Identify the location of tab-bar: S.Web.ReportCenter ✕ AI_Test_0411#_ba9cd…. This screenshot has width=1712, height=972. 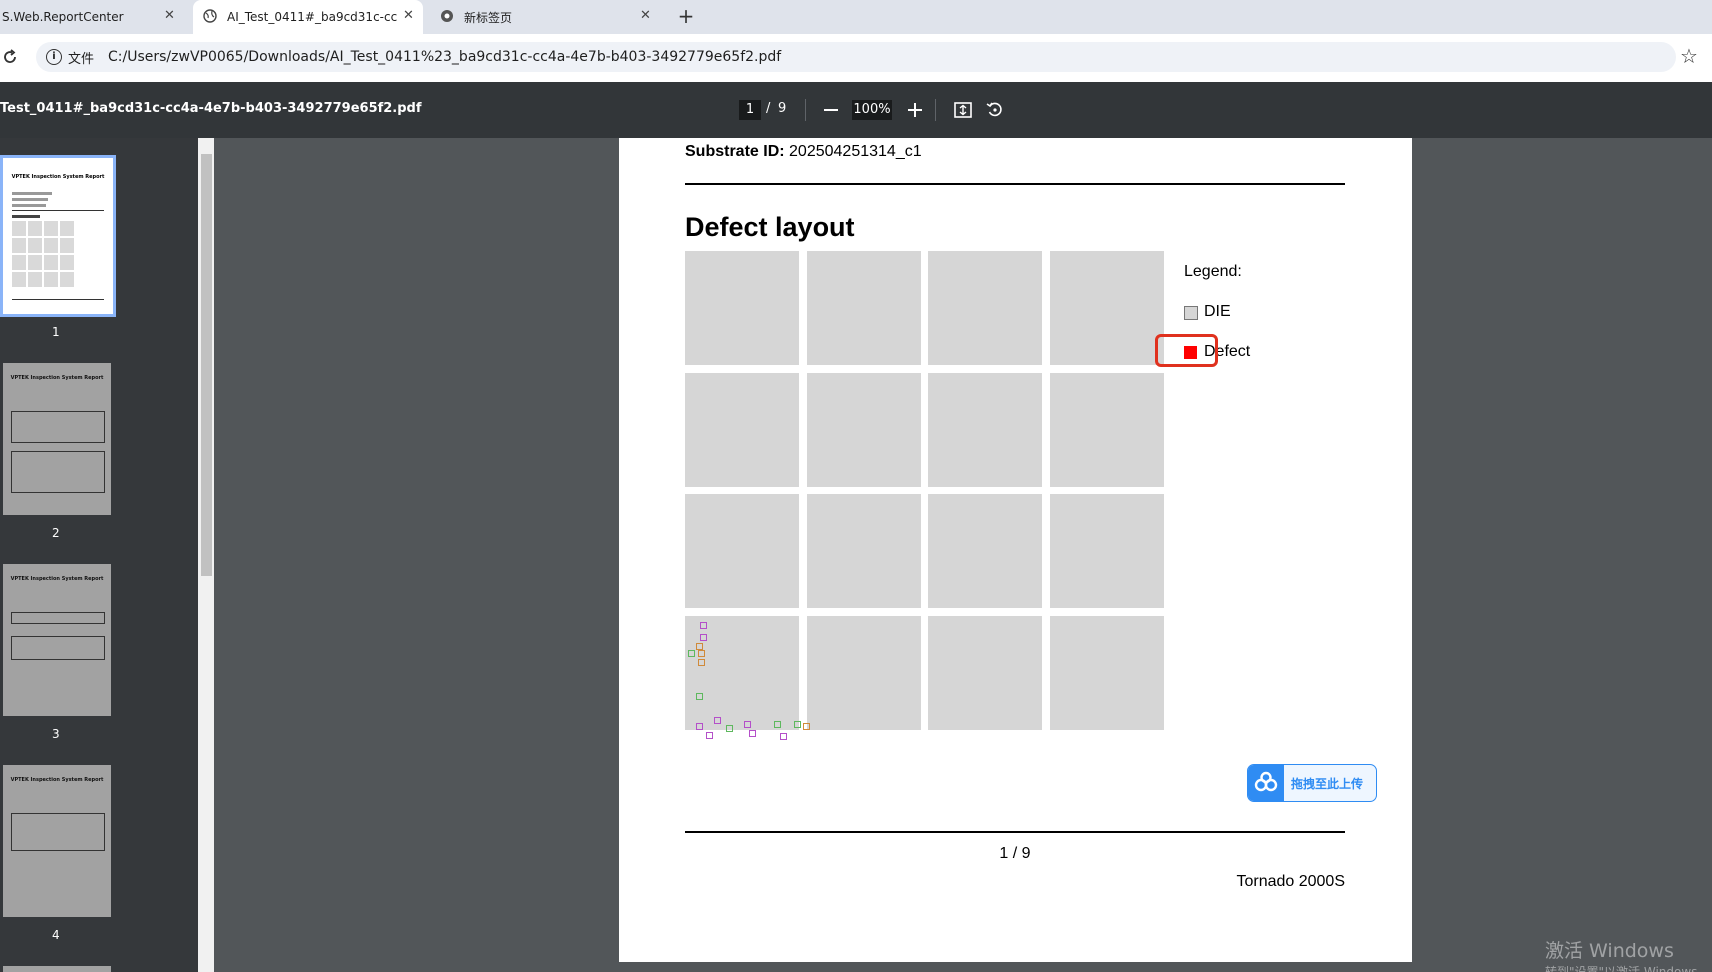
(856, 17).